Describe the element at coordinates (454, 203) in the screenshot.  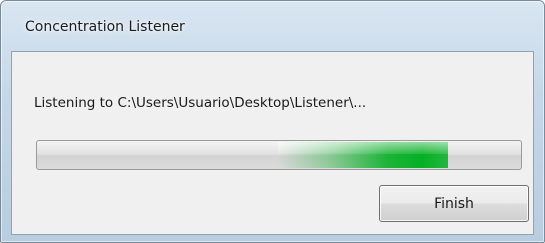
I see `finish-button: Finish` at that location.